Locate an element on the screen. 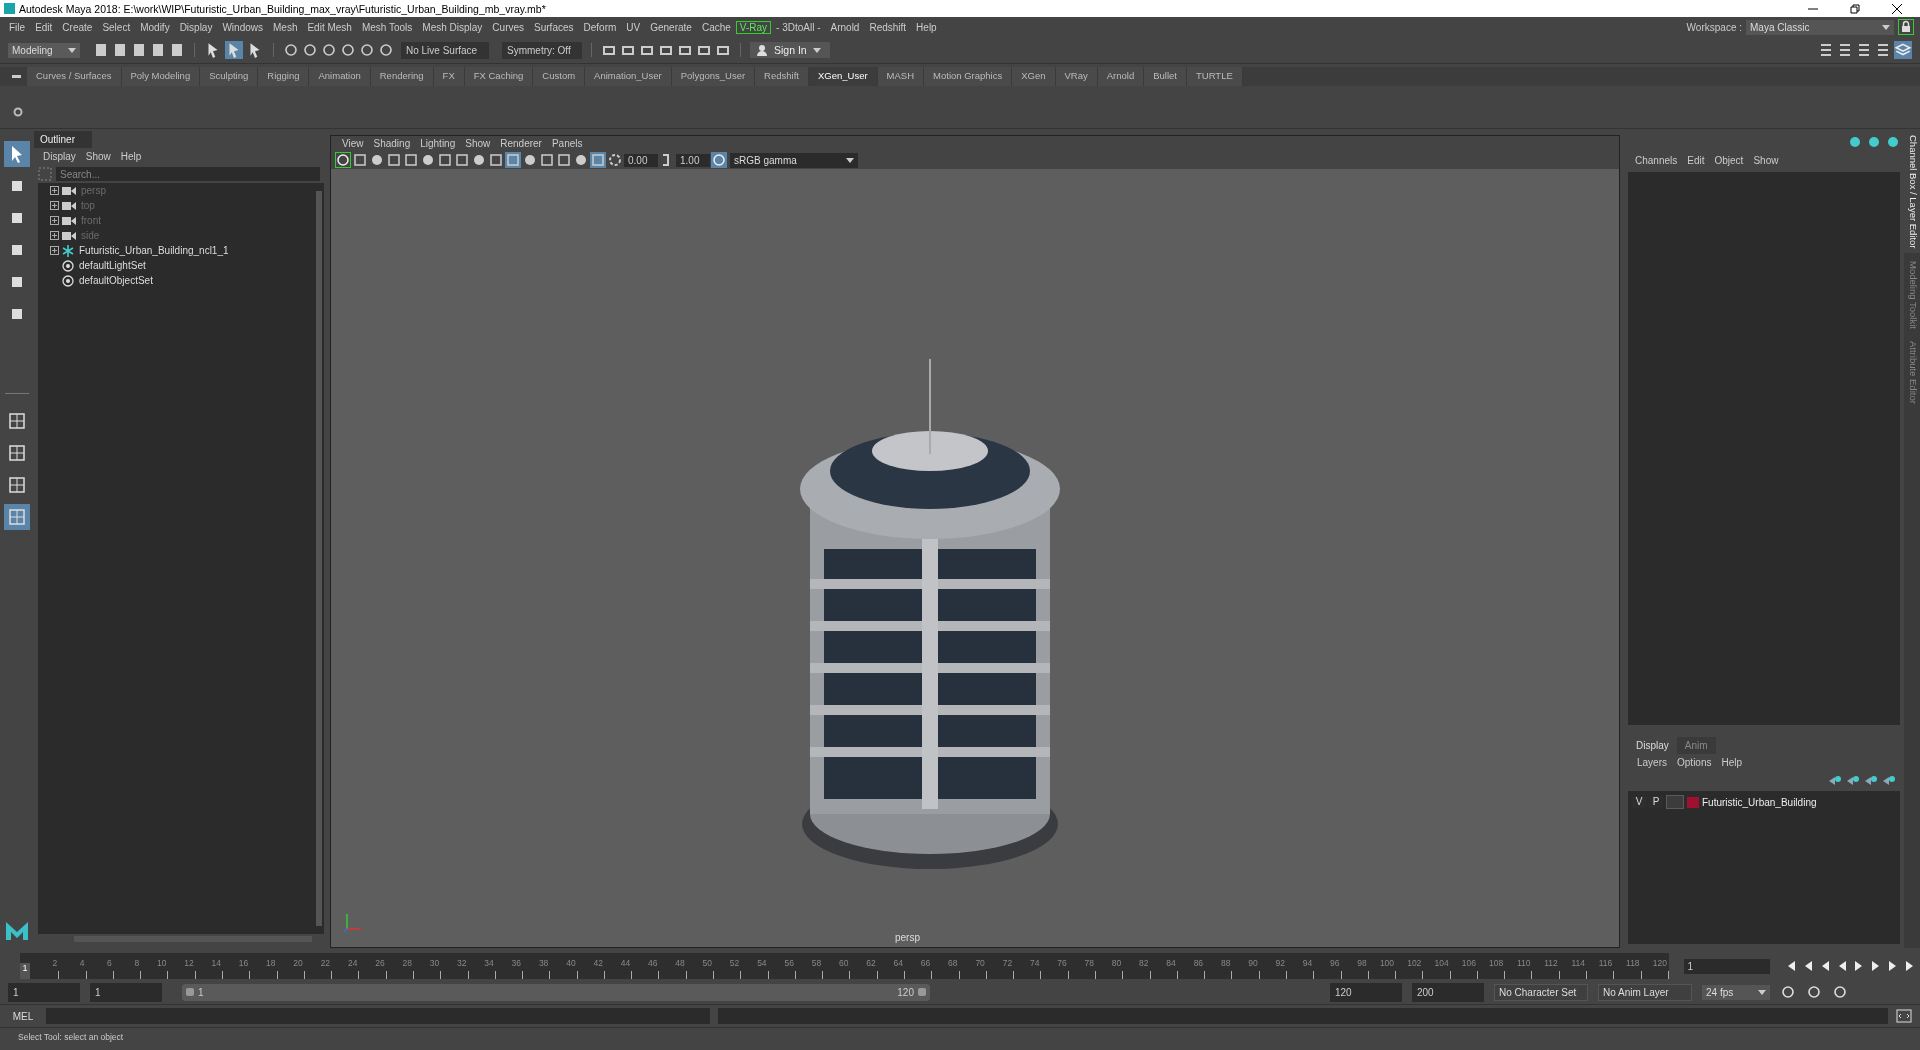 This screenshot has width=1920, height=1050. outliner-item: defaultLightSet is located at coordinates (111, 265).